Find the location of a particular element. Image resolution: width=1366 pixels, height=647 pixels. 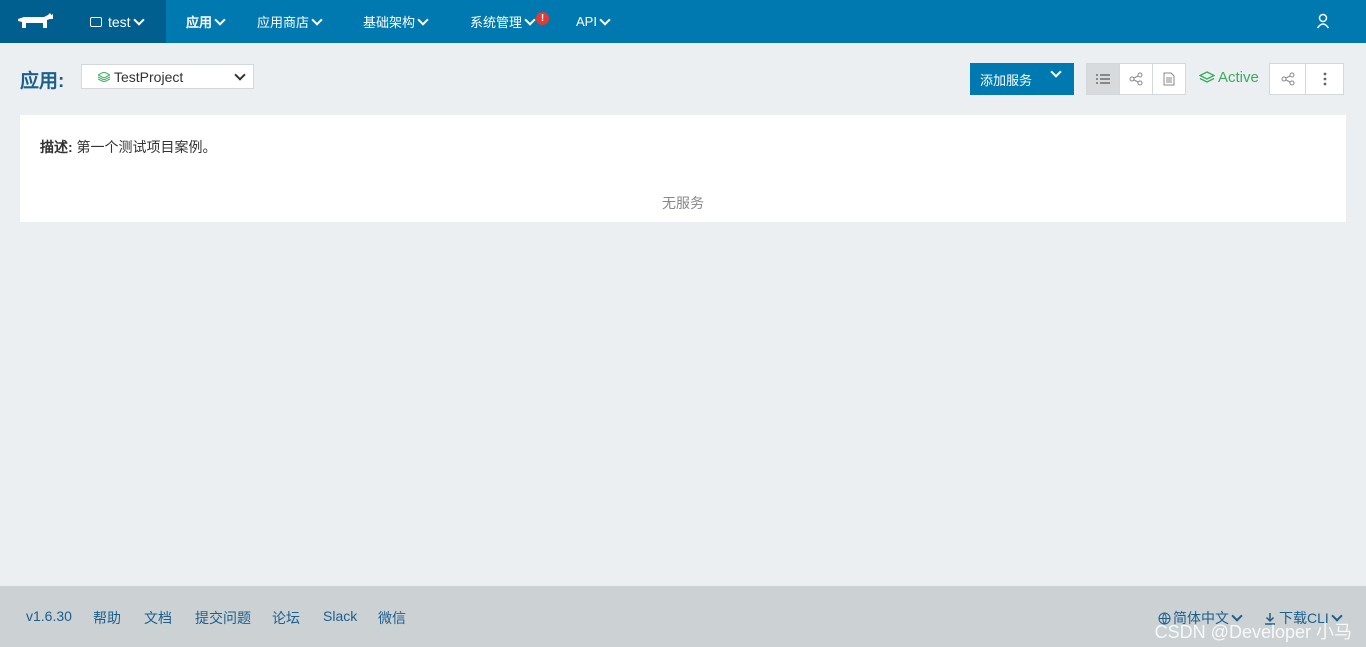

stack-actions-group is located at coordinates (1306, 79).